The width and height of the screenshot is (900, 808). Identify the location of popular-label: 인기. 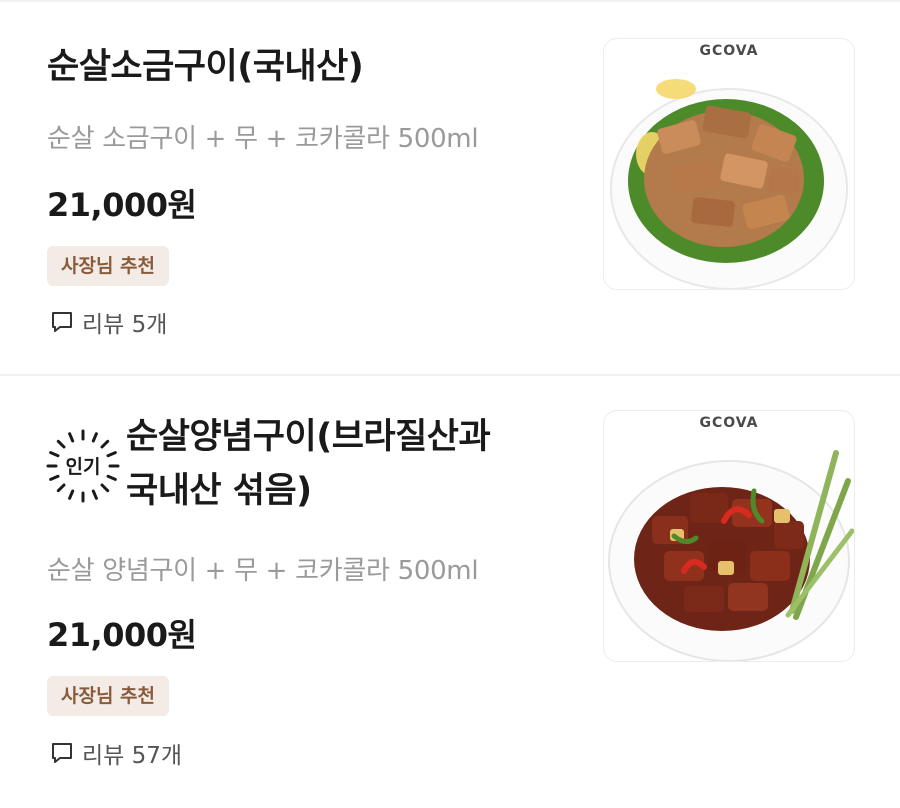
(83, 467).